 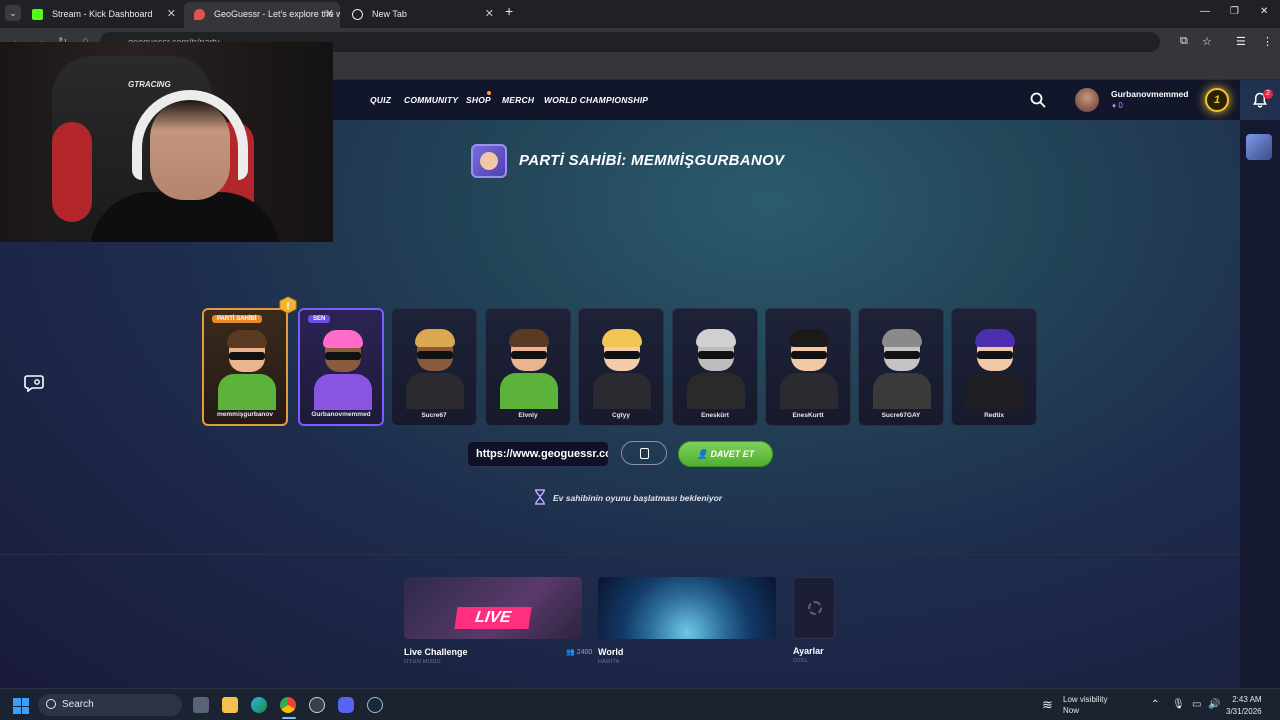 What do you see at coordinates (509, 11) in the screenshot?
I see `new-tab-button: +` at bounding box center [509, 11].